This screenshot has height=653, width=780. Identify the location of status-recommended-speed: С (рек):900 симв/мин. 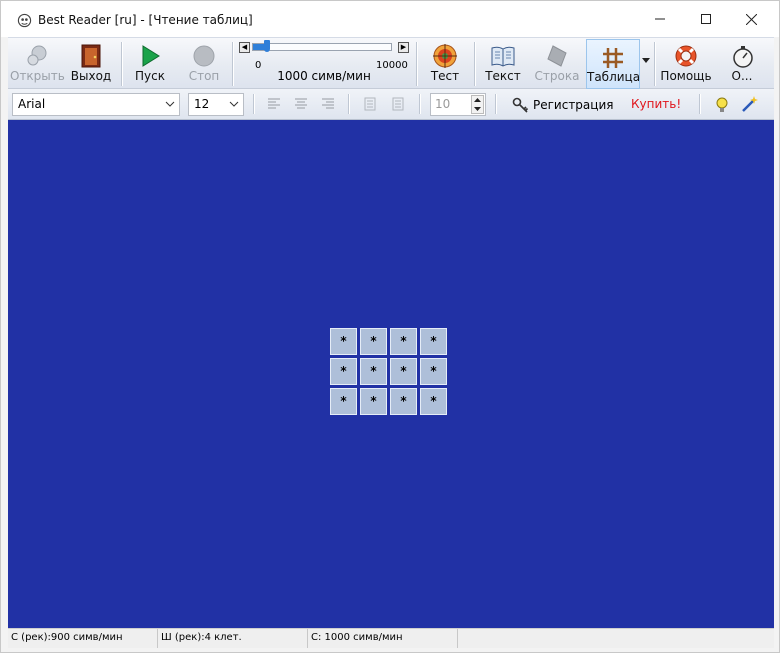
(83, 638).